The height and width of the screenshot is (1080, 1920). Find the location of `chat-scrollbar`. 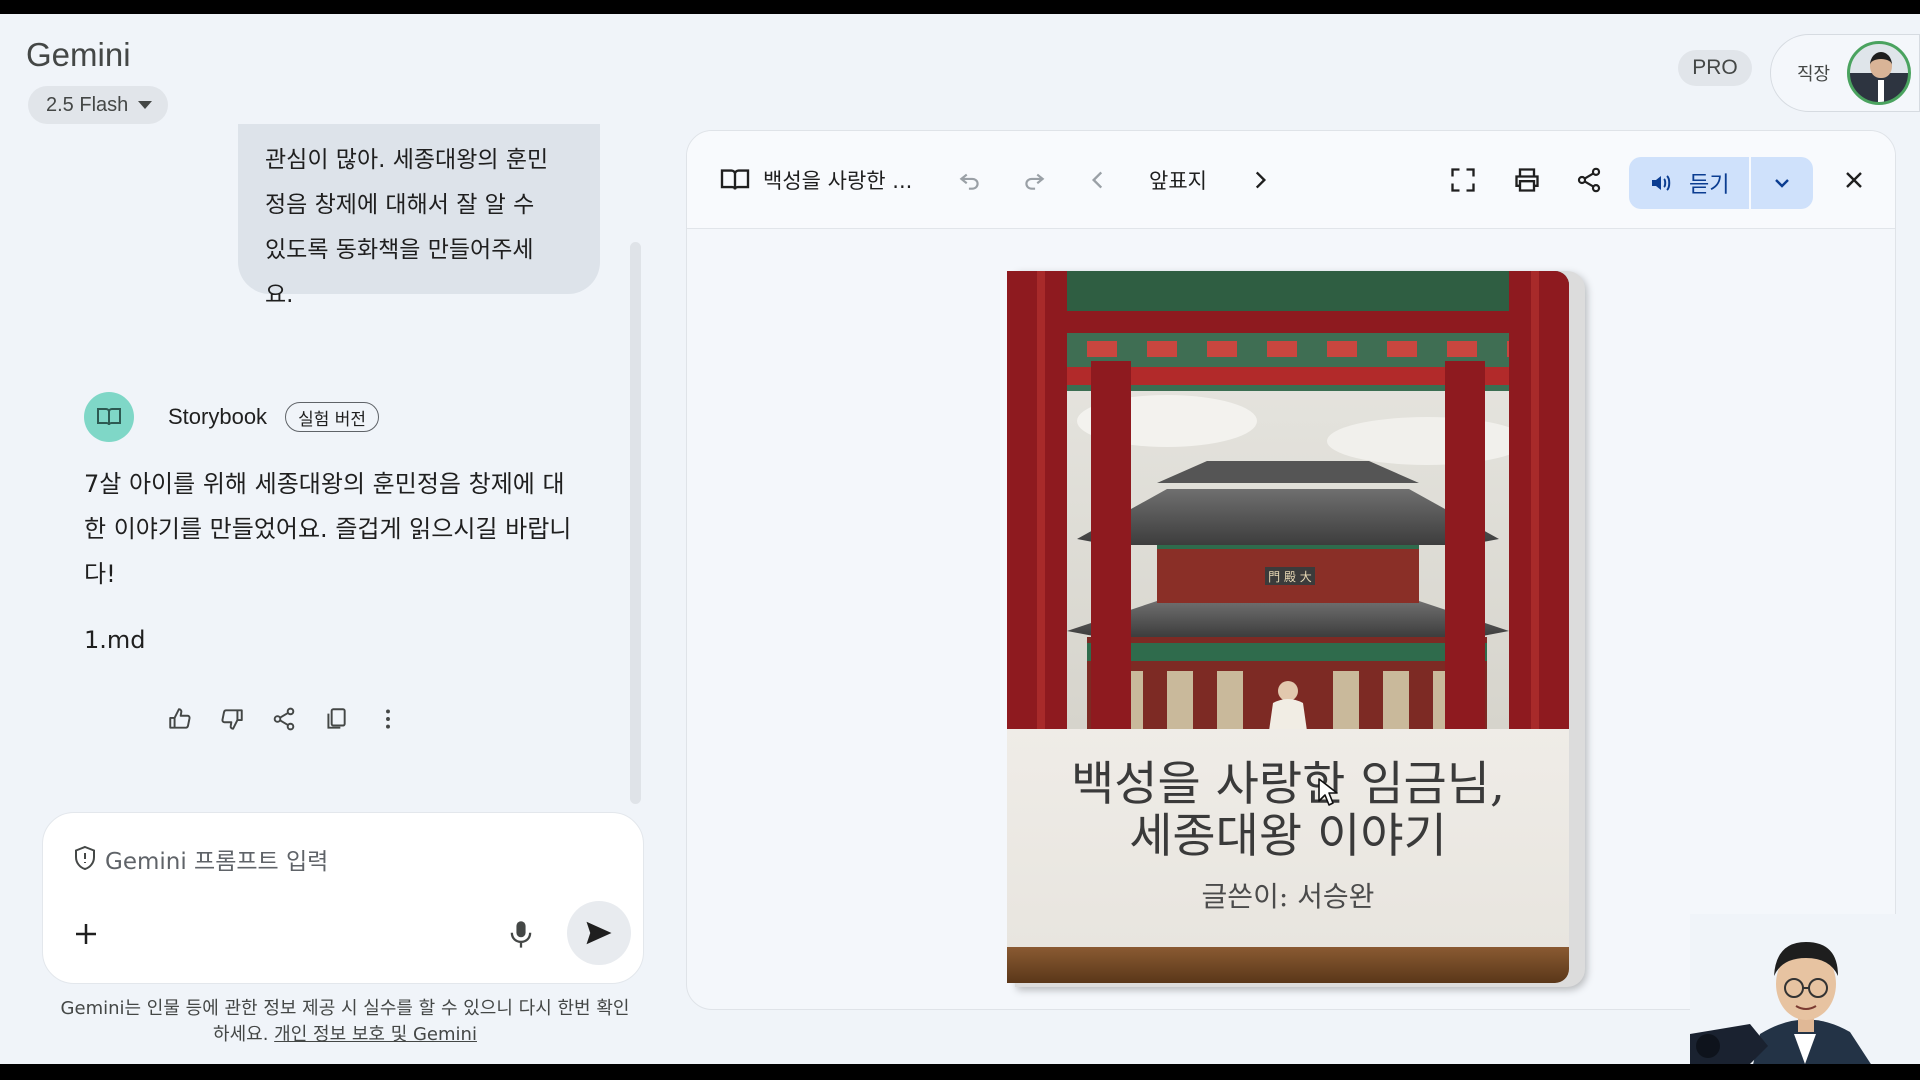

chat-scrollbar is located at coordinates (635, 523).